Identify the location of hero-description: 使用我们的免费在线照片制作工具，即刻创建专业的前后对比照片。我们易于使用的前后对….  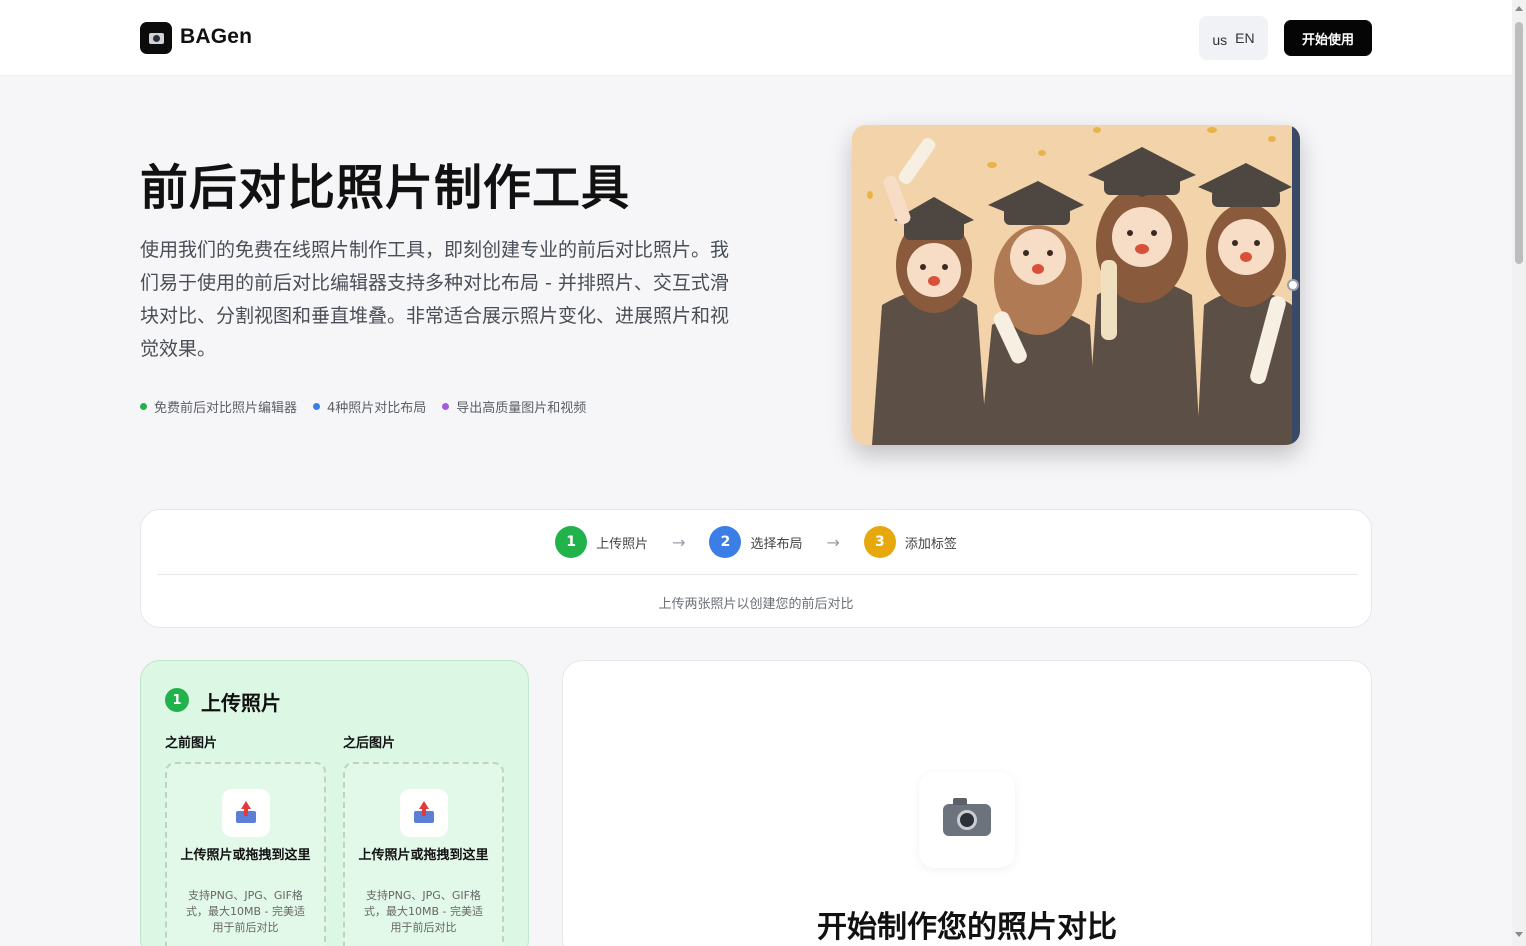
(435, 299).